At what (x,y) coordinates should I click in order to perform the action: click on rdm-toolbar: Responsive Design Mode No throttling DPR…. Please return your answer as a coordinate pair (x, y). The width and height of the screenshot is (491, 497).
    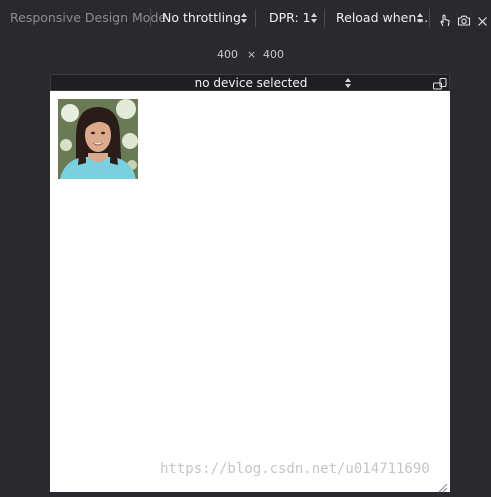
    Looking at the image, I should click on (245, 17).